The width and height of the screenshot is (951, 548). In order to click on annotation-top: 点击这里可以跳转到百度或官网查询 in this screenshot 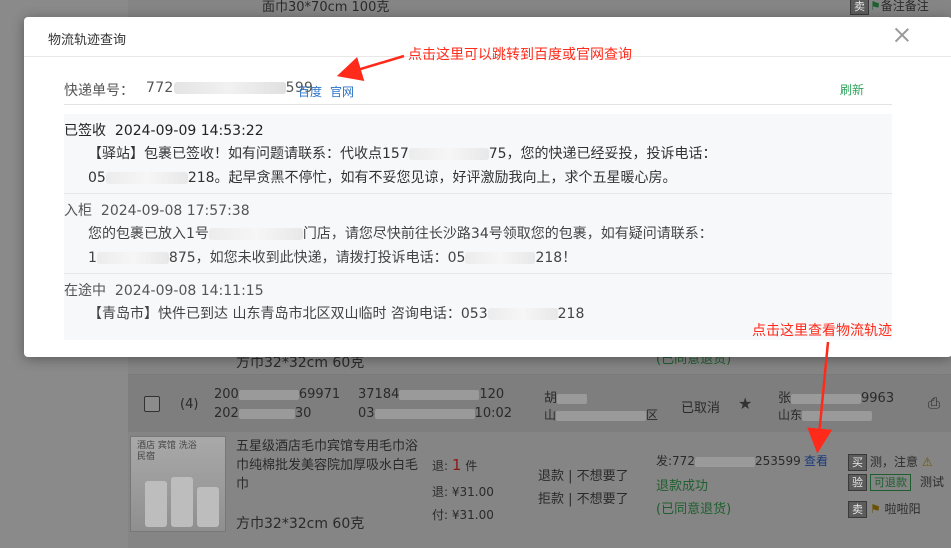, I will do `click(520, 55)`.